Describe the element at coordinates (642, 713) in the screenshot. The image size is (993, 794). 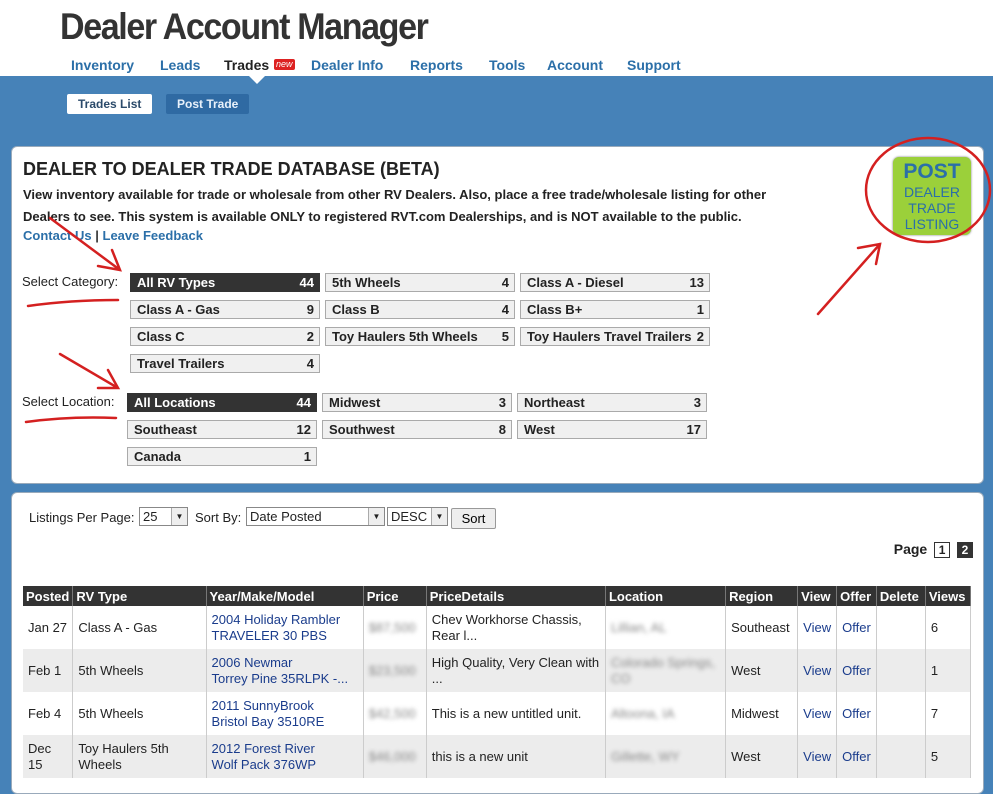
I see `location-redacted: Altoona, IA` at that location.